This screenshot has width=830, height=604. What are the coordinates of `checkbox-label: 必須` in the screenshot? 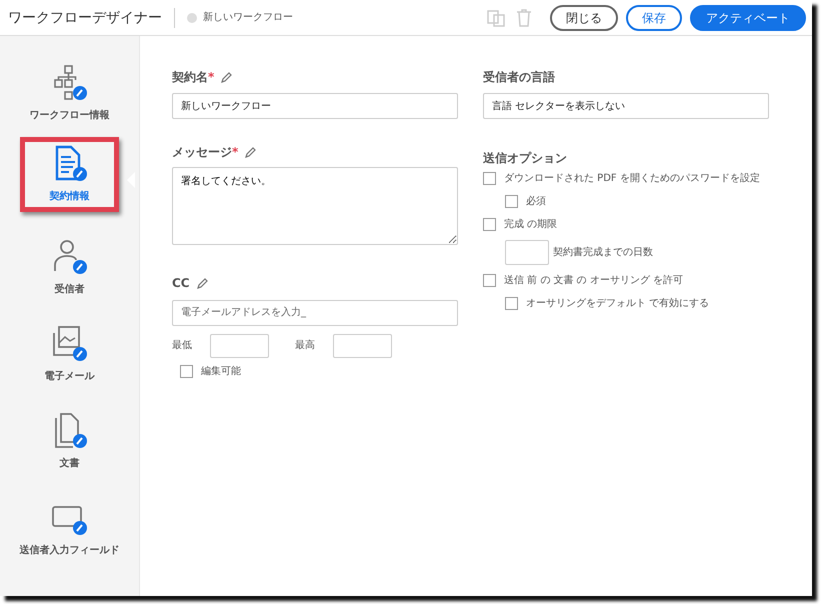 It's located at (536, 201).